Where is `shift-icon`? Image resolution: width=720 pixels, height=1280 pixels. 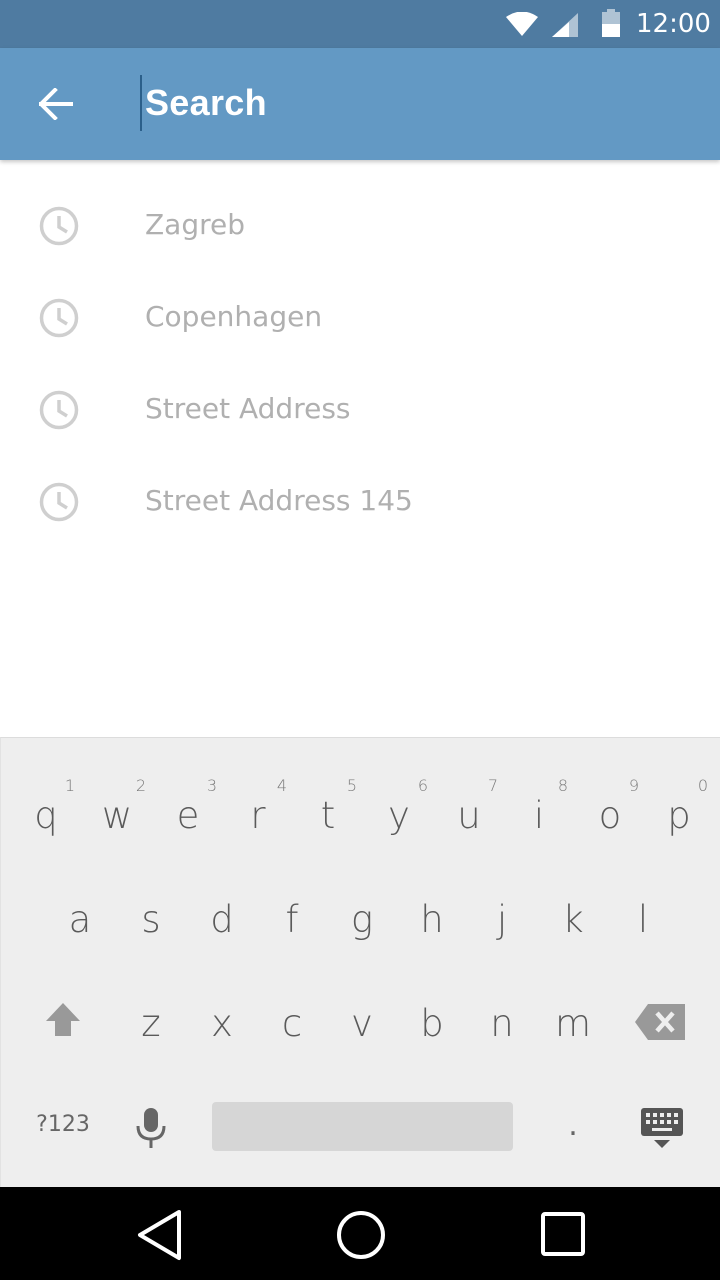 shift-icon is located at coordinates (63, 1019).